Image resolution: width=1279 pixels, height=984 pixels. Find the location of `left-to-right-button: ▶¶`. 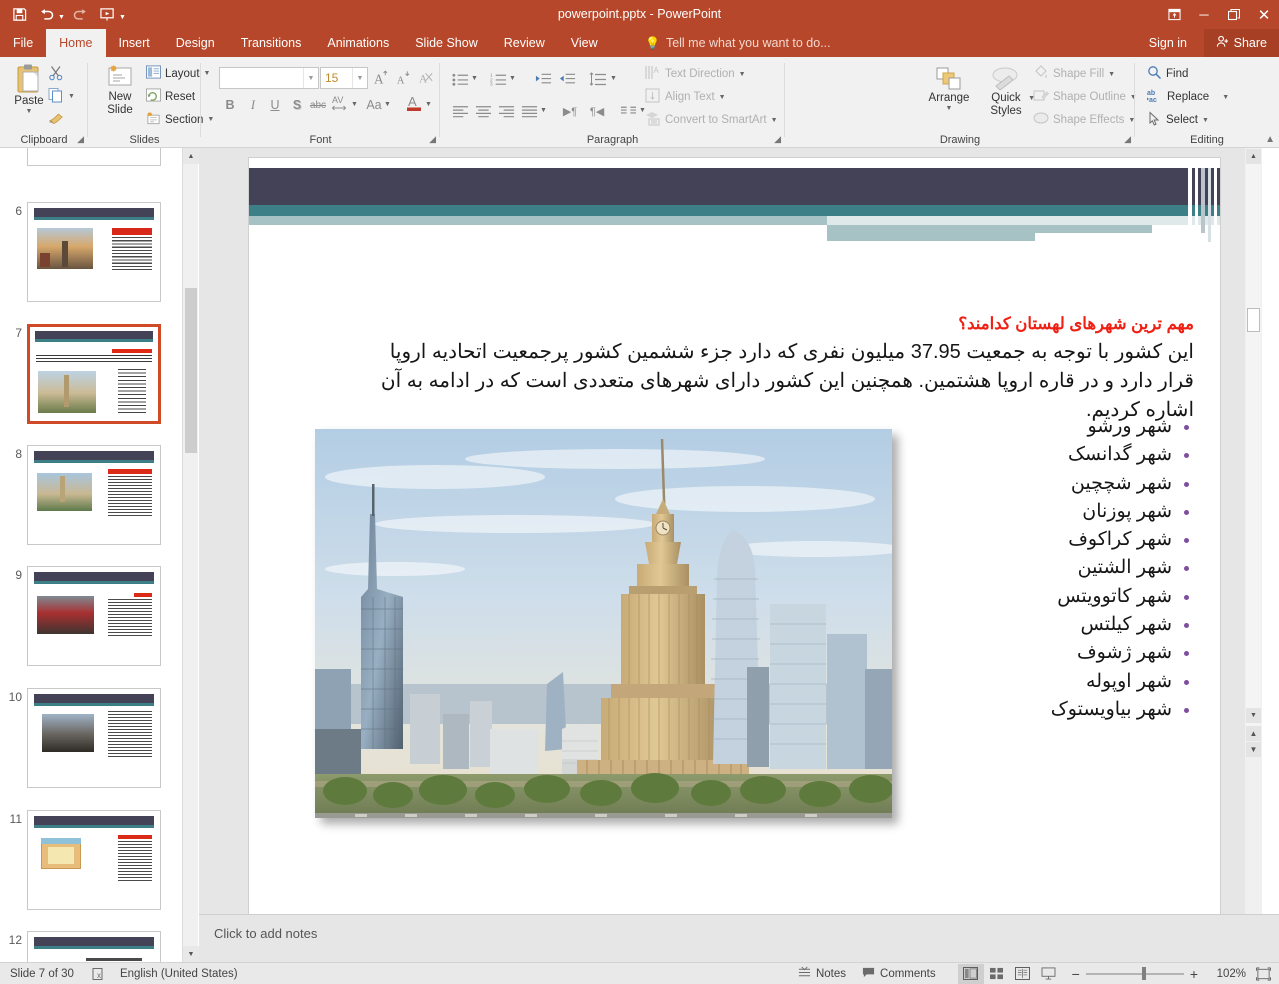

left-to-right-button: ▶¶ is located at coordinates (570, 111).